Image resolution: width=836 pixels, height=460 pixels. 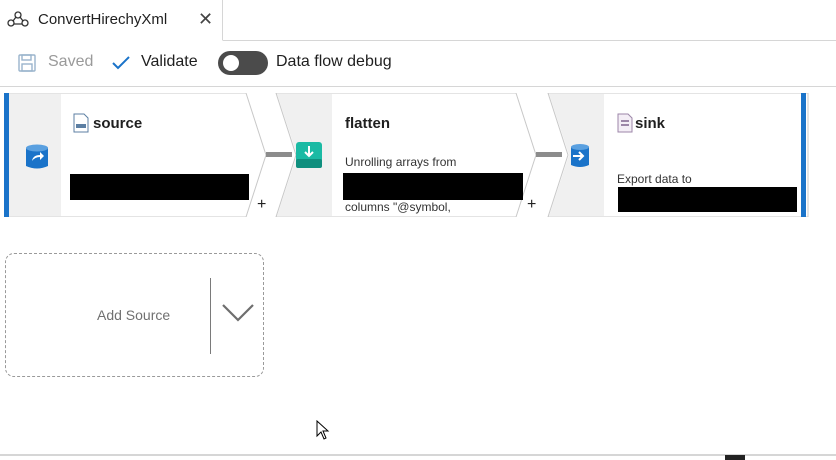 I want to click on flatten-node-title: flatten, so click(x=367, y=123).